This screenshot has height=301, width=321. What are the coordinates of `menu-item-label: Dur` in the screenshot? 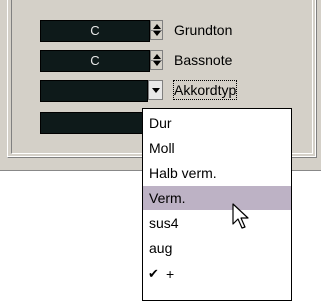 It's located at (160, 123).